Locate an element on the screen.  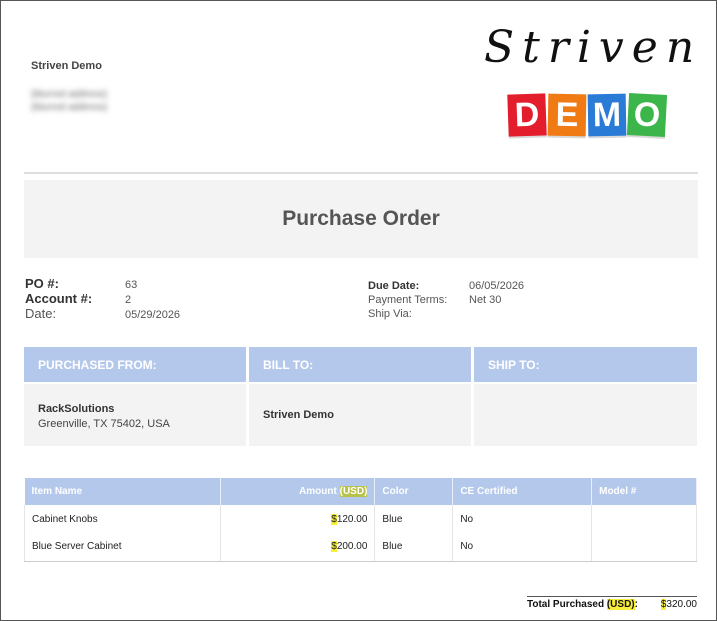
purchased-from-header: PURCHASED FROM: is located at coordinates (135, 364).